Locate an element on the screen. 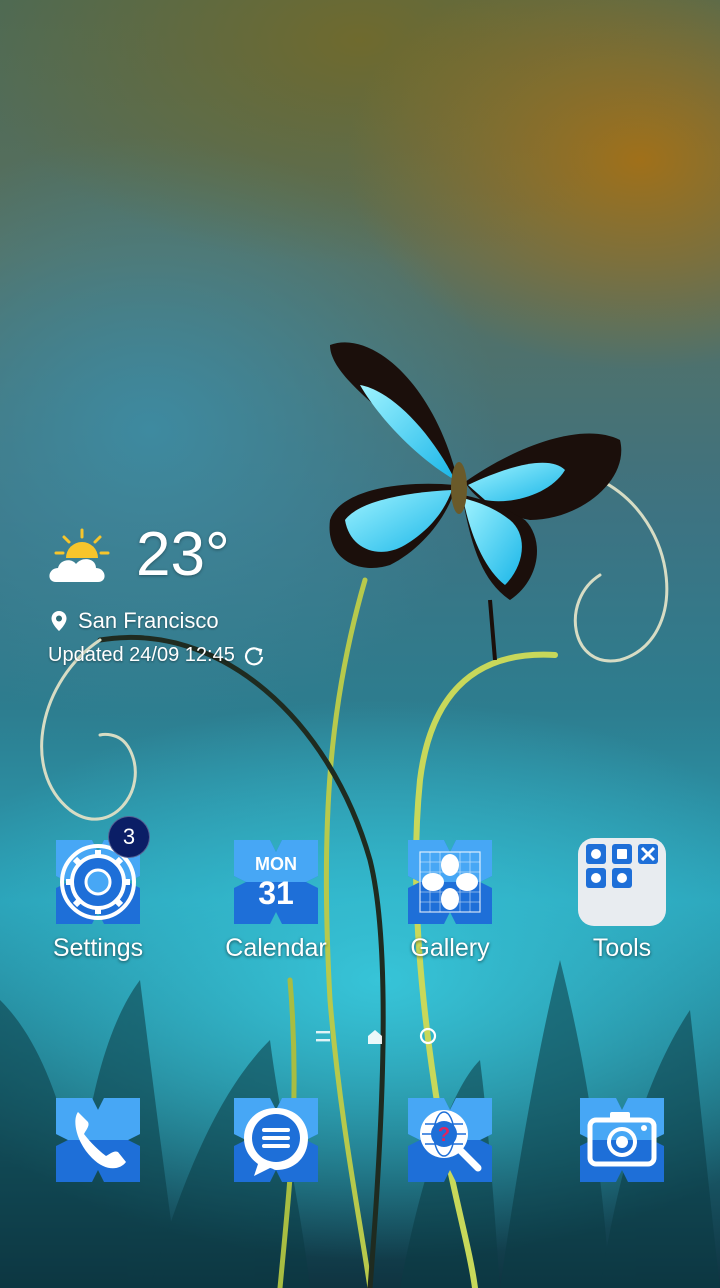 The height and width of the screenshot is (1288, 720). app-label: Gallery is located at coordinates (450, 948).